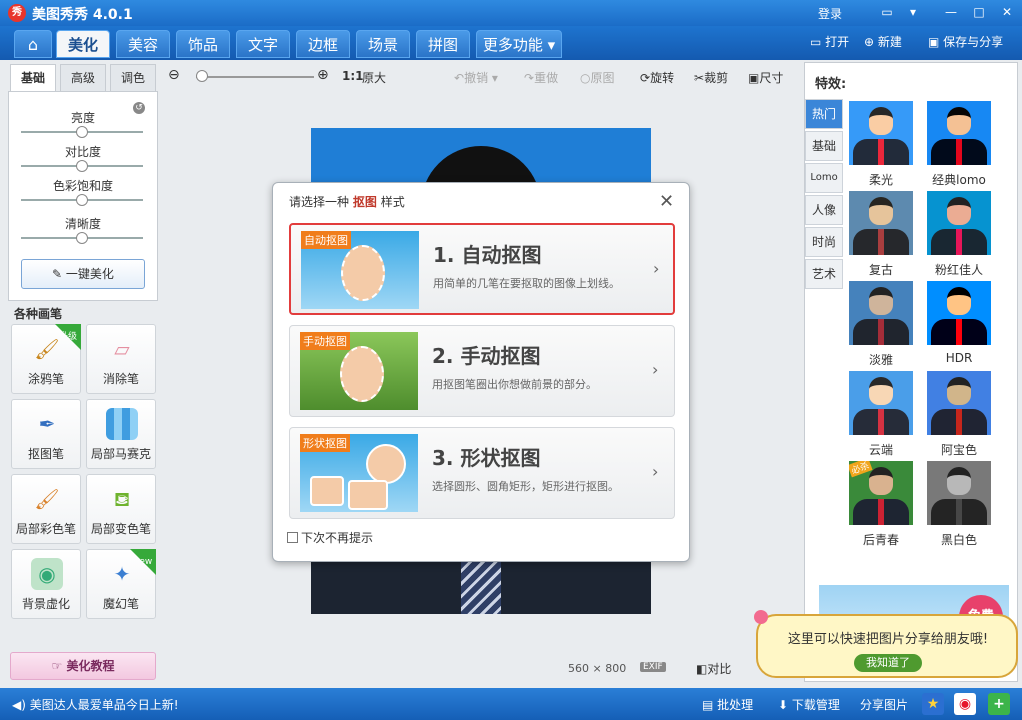  I want to click on original-button: ○原图, so click(597, 77).